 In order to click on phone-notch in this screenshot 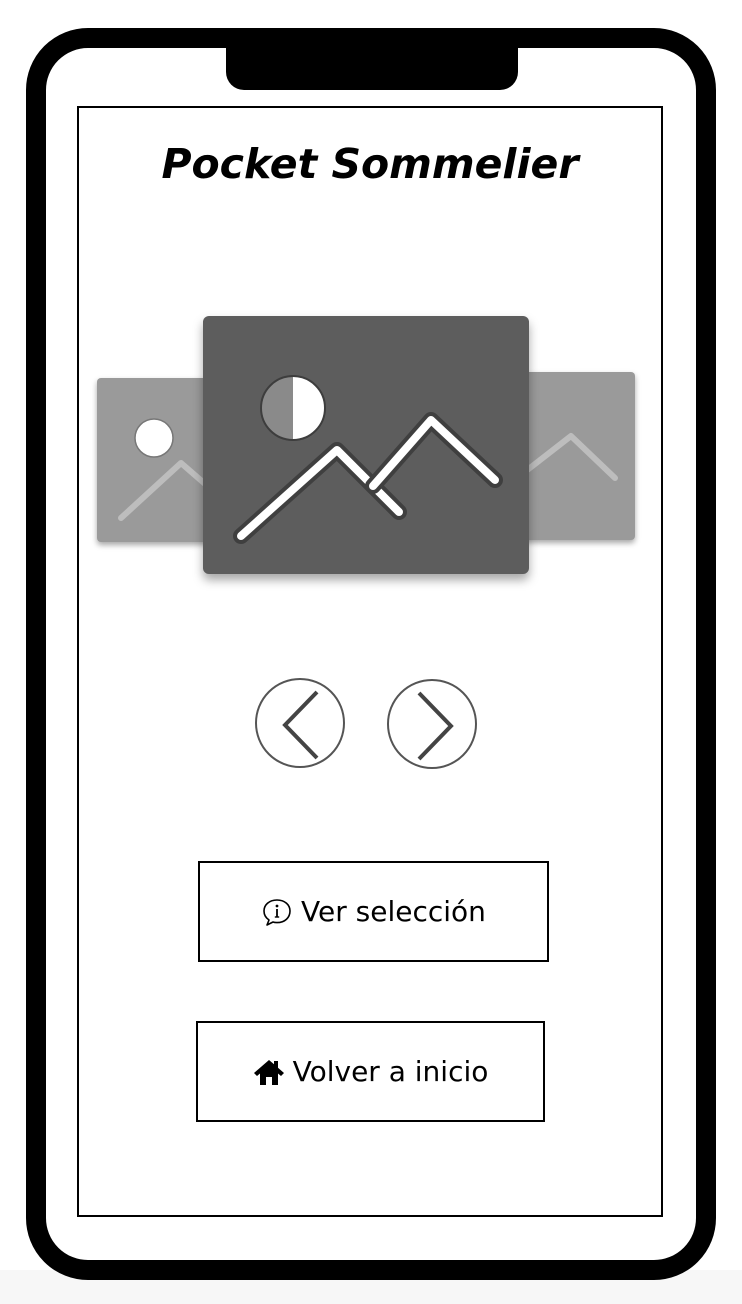, I will do `click(372, 63)`.